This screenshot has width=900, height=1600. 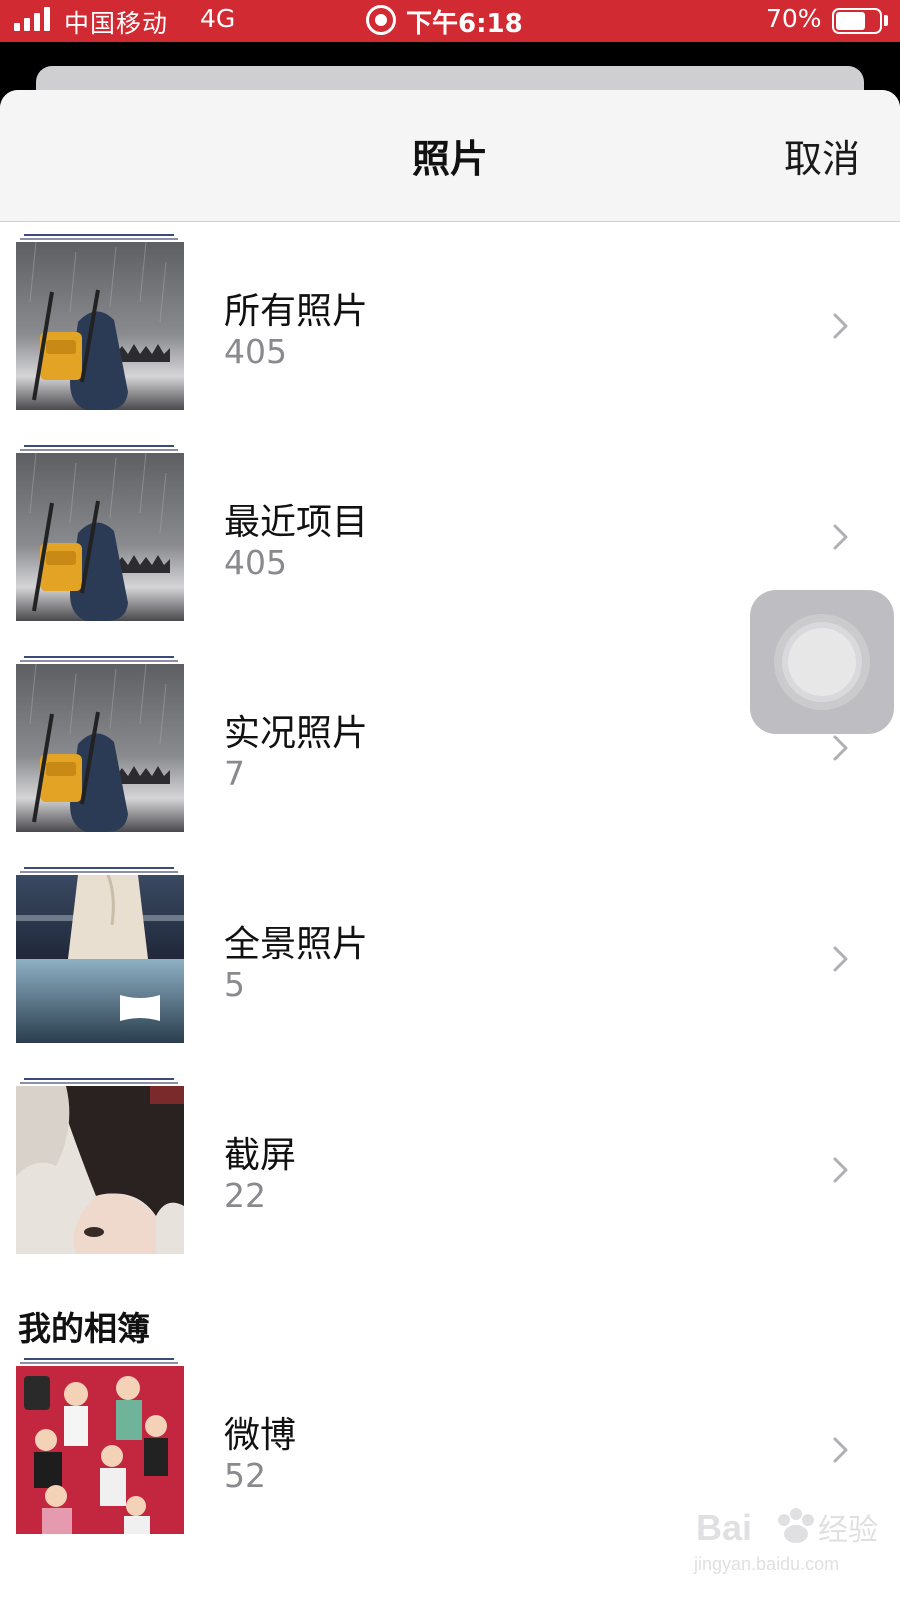 What do you see at coordinates (116, 23) in the screenshot?
I see `carrier-name: 中国移动` at bounding box center [116, 23].